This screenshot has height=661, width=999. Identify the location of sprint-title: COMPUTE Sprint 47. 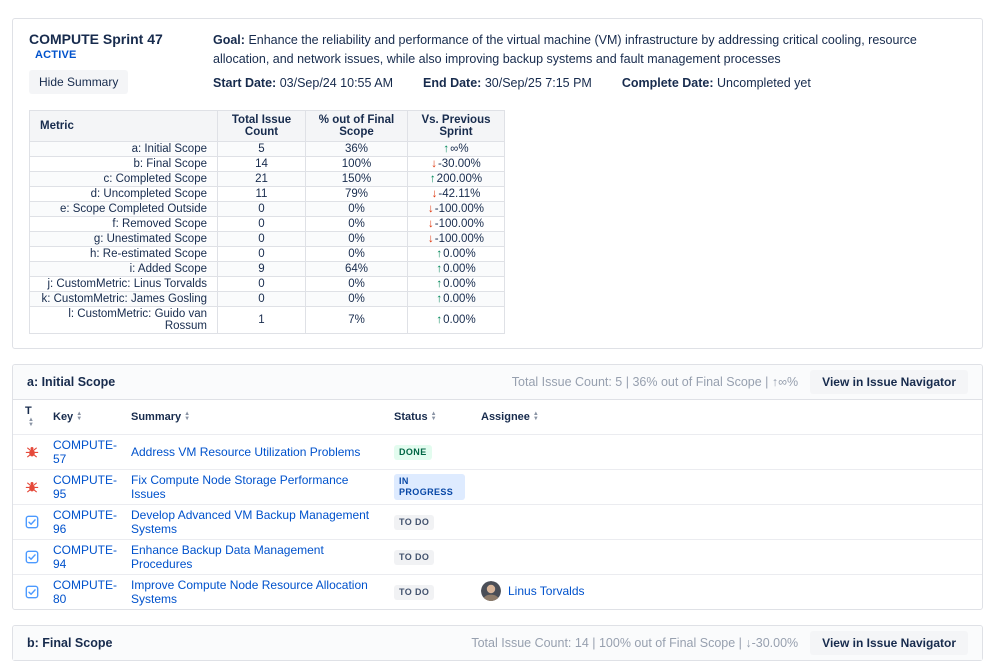
(96, 39).